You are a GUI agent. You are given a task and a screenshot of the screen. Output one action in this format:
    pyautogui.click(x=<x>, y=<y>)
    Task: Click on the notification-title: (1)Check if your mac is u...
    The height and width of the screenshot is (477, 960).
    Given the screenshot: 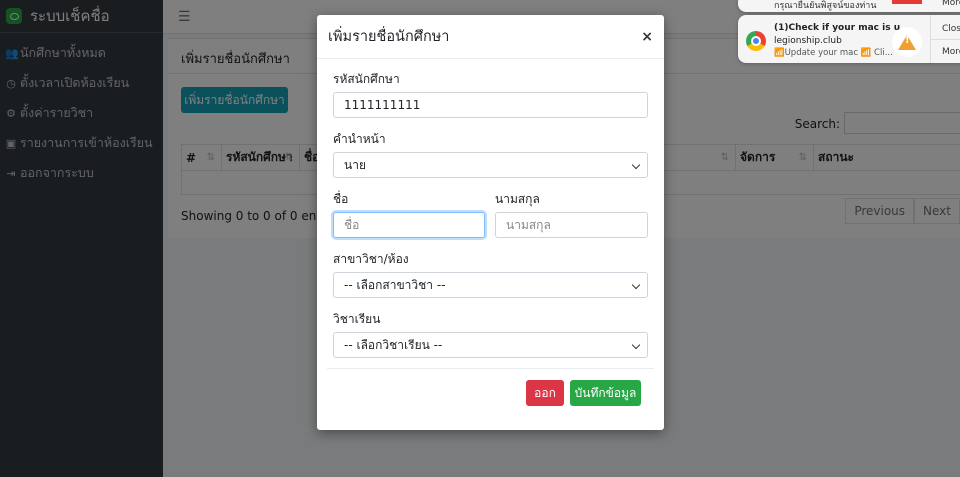 What is the action you would take?
    pyautogui.click(x=842, y=28)
    